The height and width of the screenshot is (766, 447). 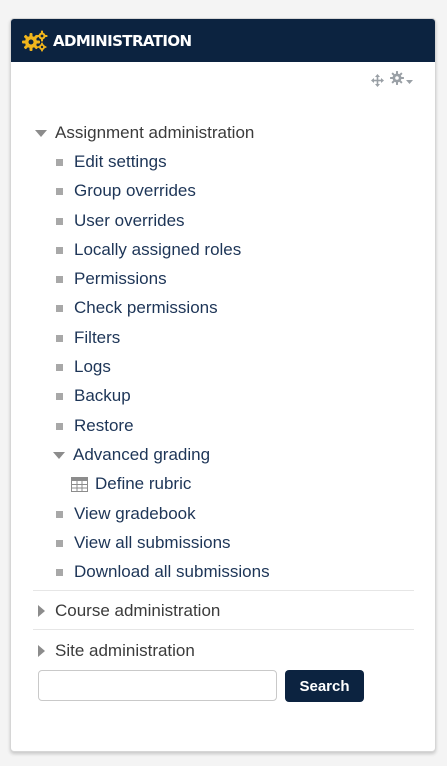 What do you see at coordinates (111, 279) in the screenshot?
I see `tree-item-permissions: Permissions` at bounding box center [111, 279].